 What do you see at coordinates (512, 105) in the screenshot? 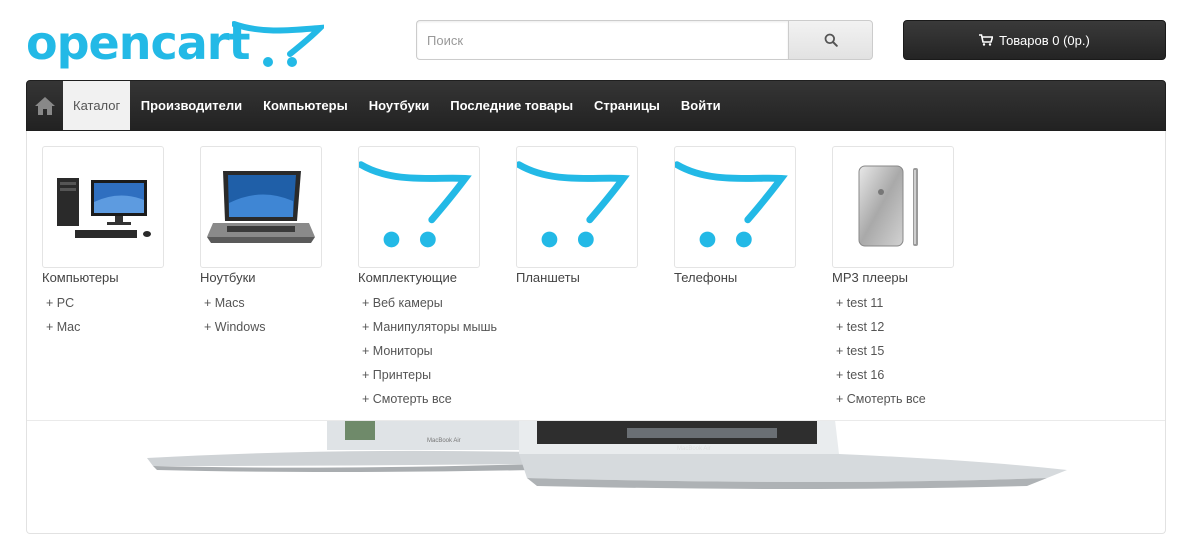
I see `nav-item-latest-products: Последние товары` at bounding box center [512, 105].